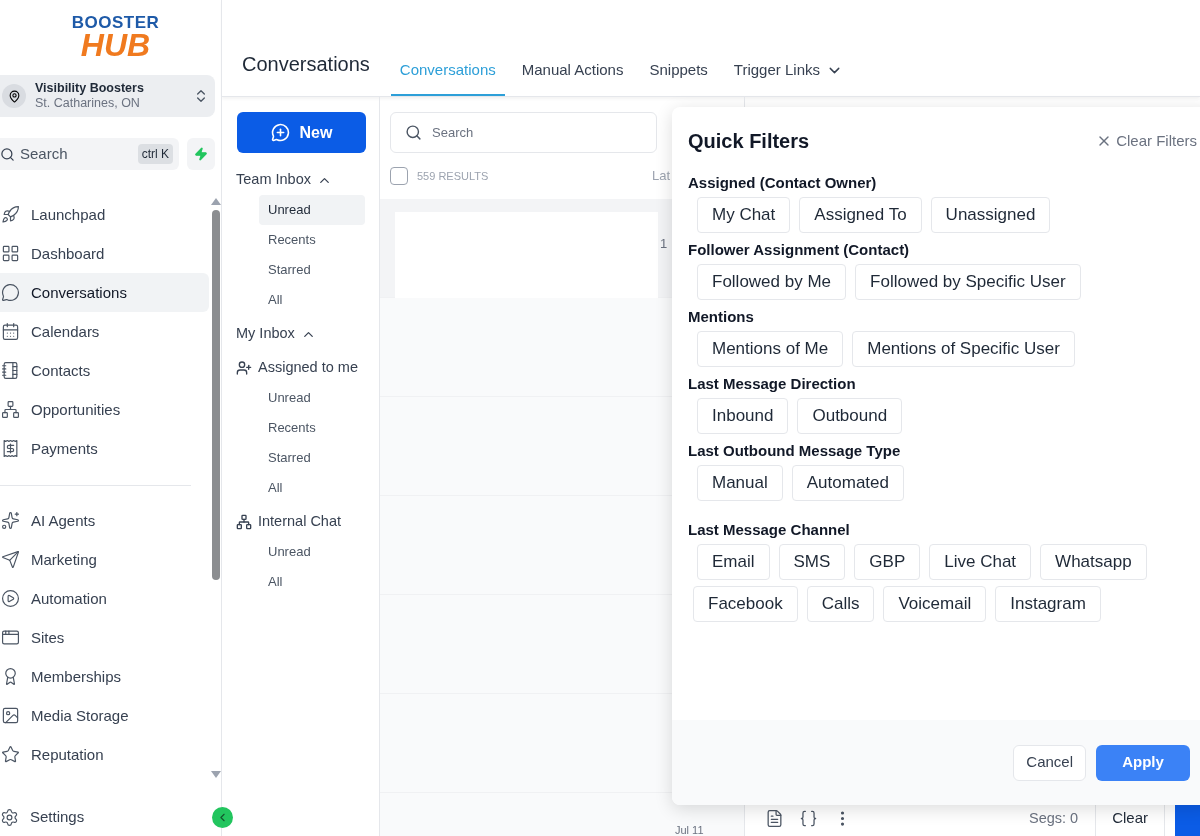 This screenshot has width=1200, height=836. What do you see at coordinates (799, 249) in the screenshot?
I see `filter-group-title: Follower Assignment (Contact)` at bounding box center [799, 249].